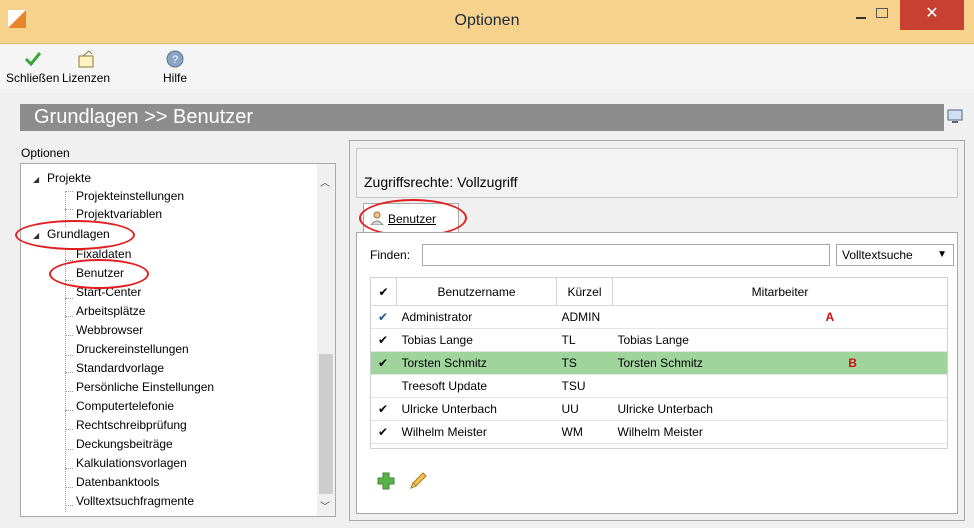  Describe the element at coordinates (780, 291) in the screenshot. I see `column-header-employee: Mitarbeiter` at that location.